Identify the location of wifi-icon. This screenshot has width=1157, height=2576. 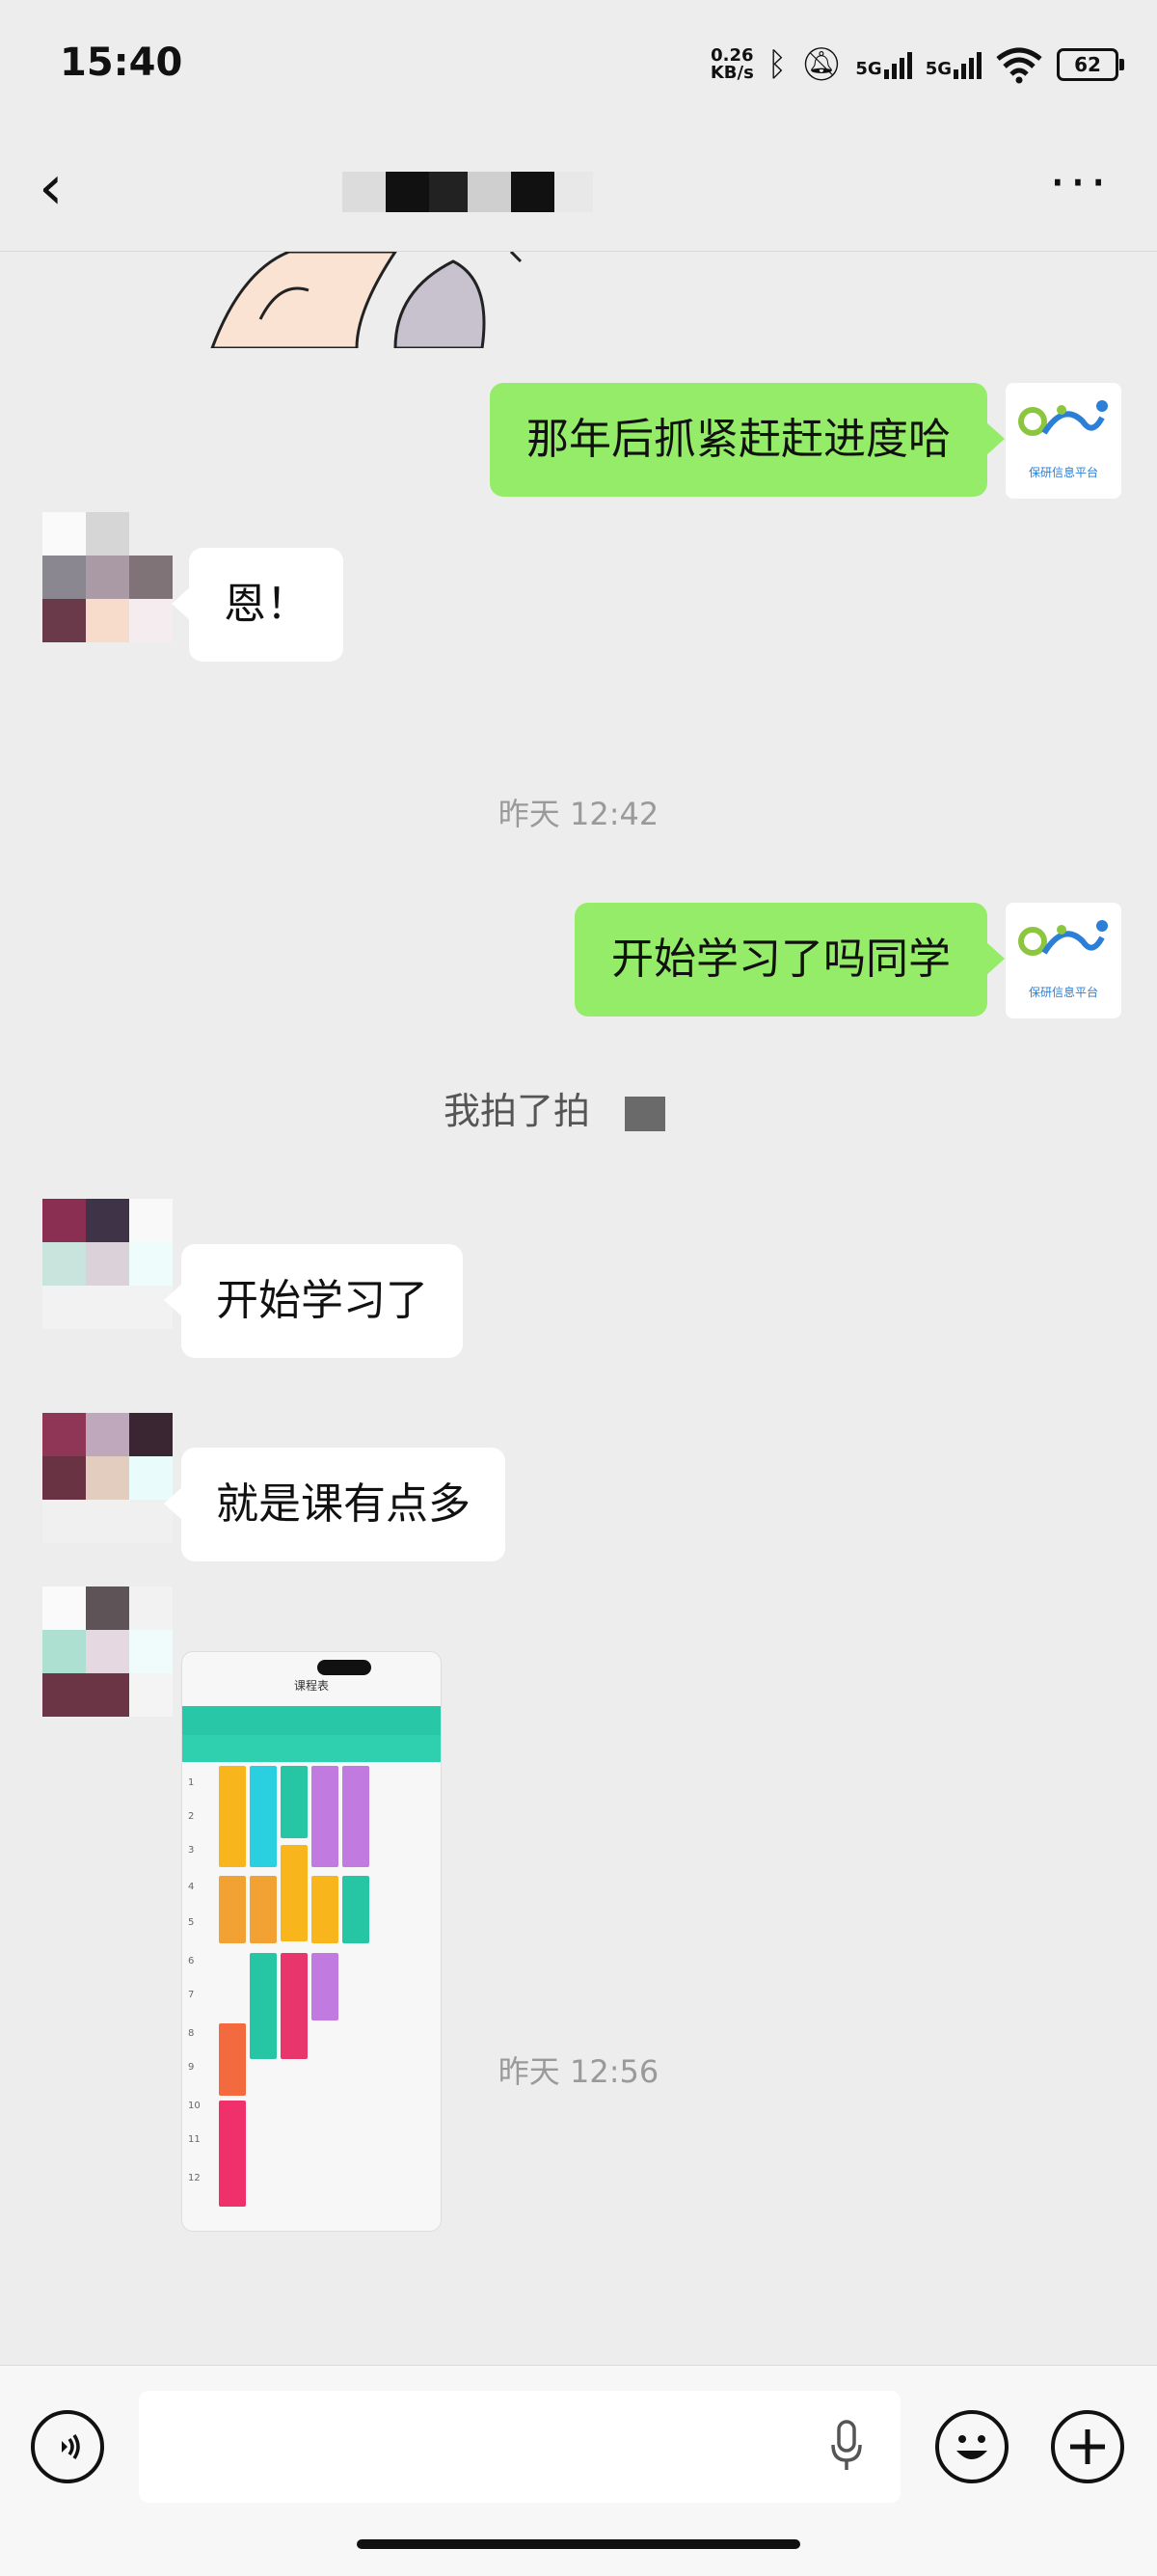
(1019, 65).